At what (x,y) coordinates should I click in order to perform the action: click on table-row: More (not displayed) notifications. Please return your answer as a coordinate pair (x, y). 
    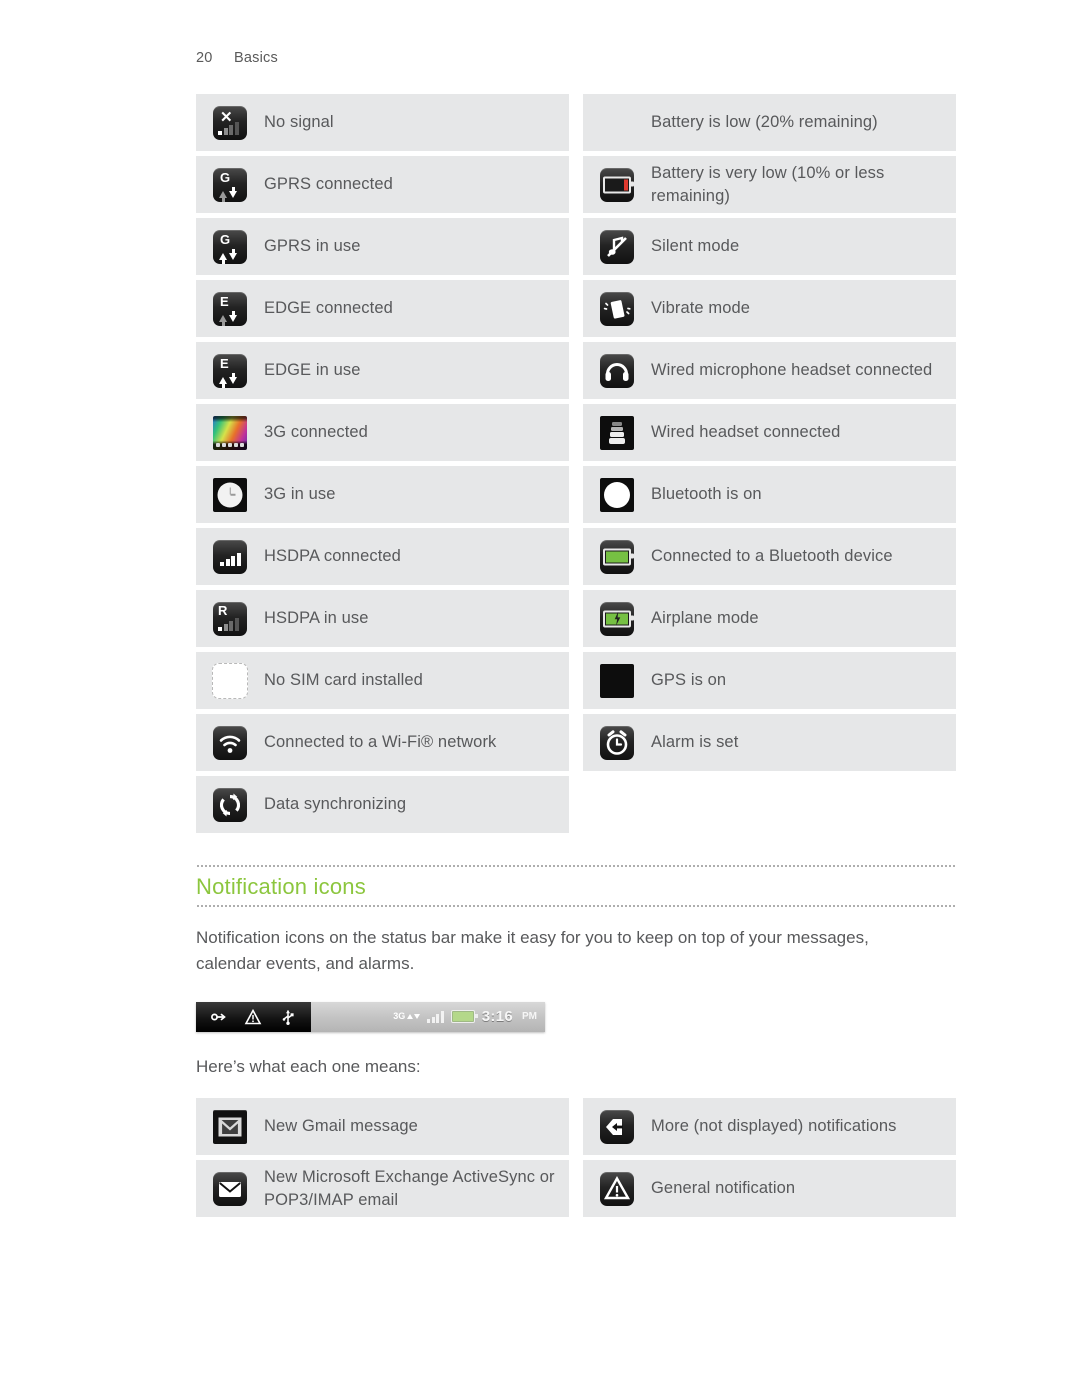
    Looking at the image, I should click on (769, 1127).